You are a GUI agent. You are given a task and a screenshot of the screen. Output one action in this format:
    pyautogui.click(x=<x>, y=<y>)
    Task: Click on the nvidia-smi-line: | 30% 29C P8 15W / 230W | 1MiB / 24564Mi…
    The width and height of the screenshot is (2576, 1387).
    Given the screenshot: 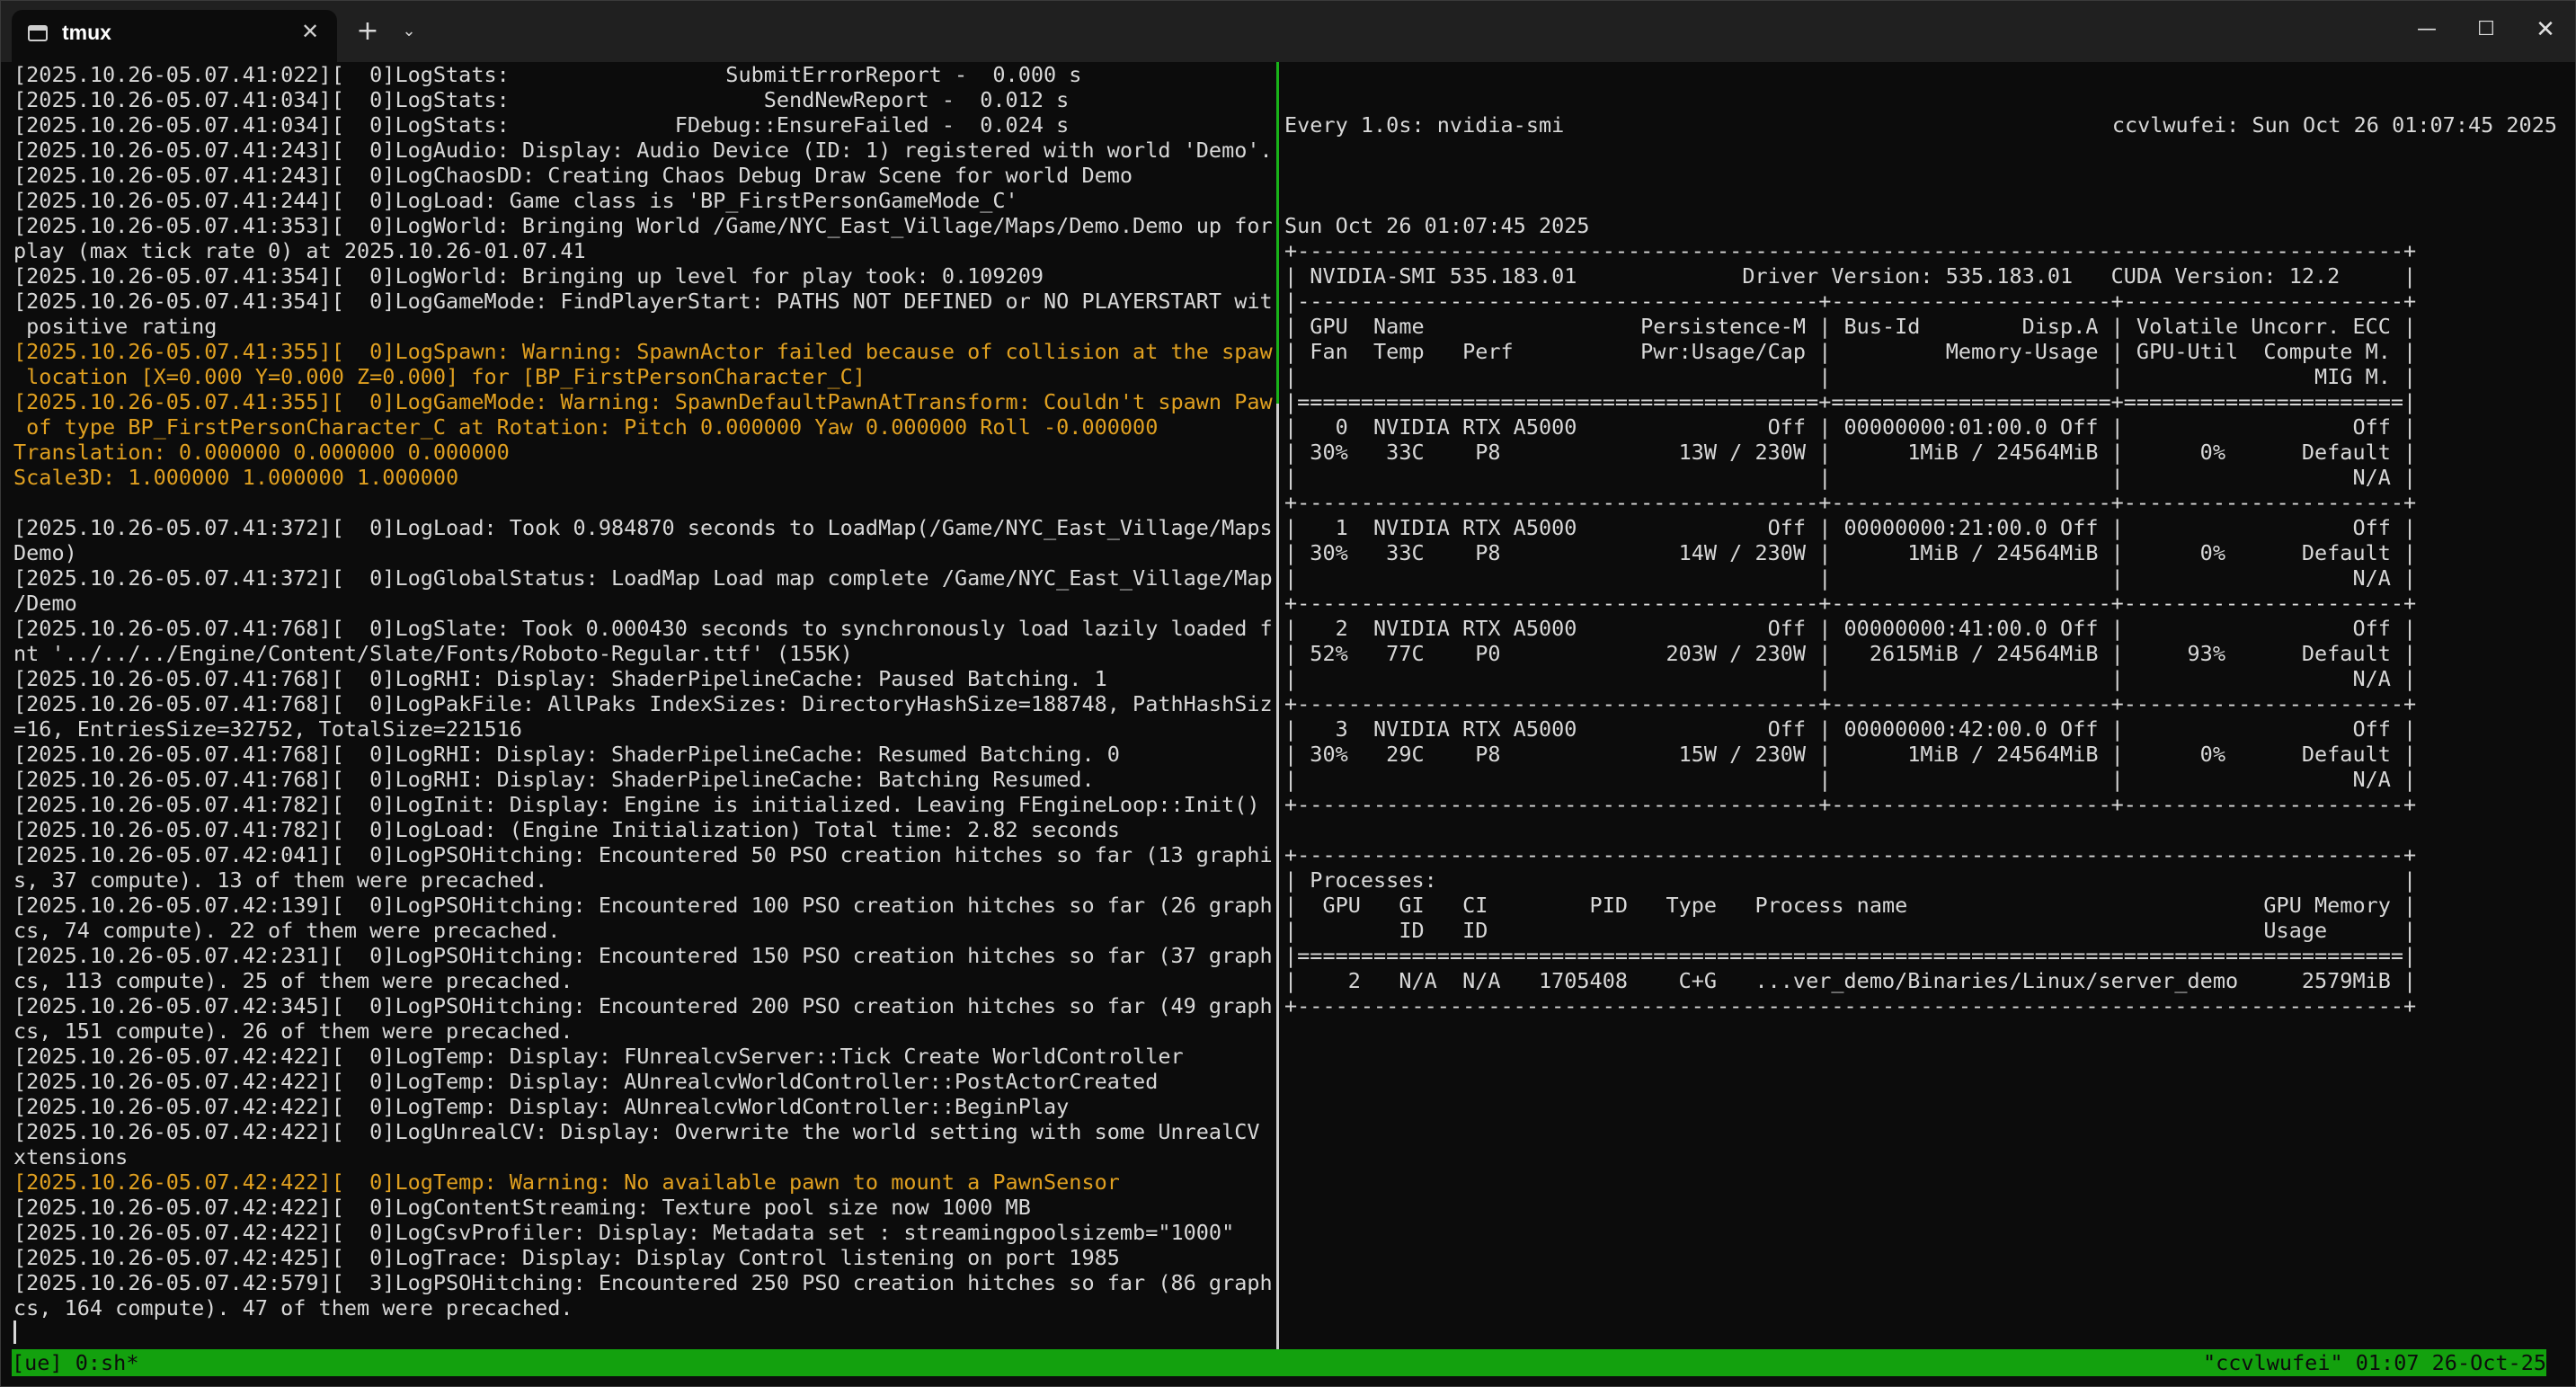 What is the action you would take?
    pyautogui.click(x=1850, y=754)
    